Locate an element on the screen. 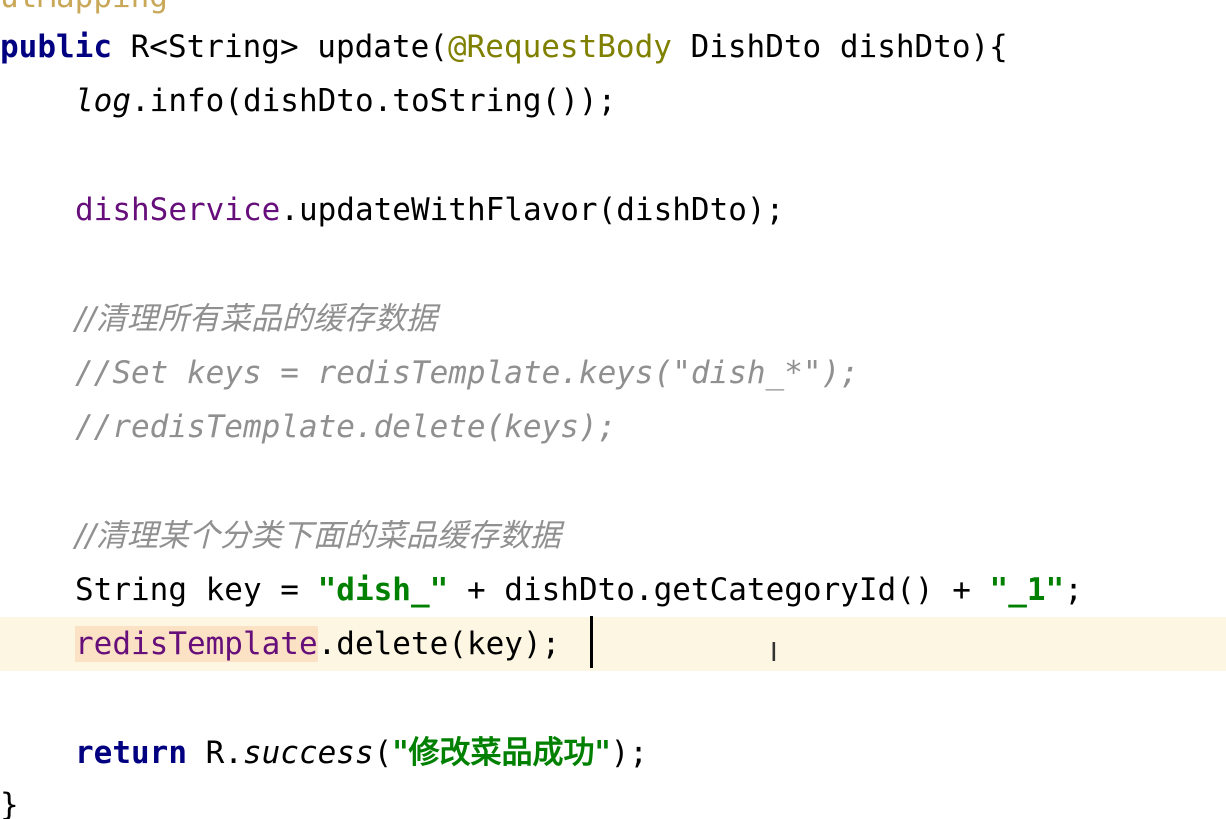 This screenshot has width=1226, height=819. code-line-closing-brace: } is located at coordinates (613, 798).